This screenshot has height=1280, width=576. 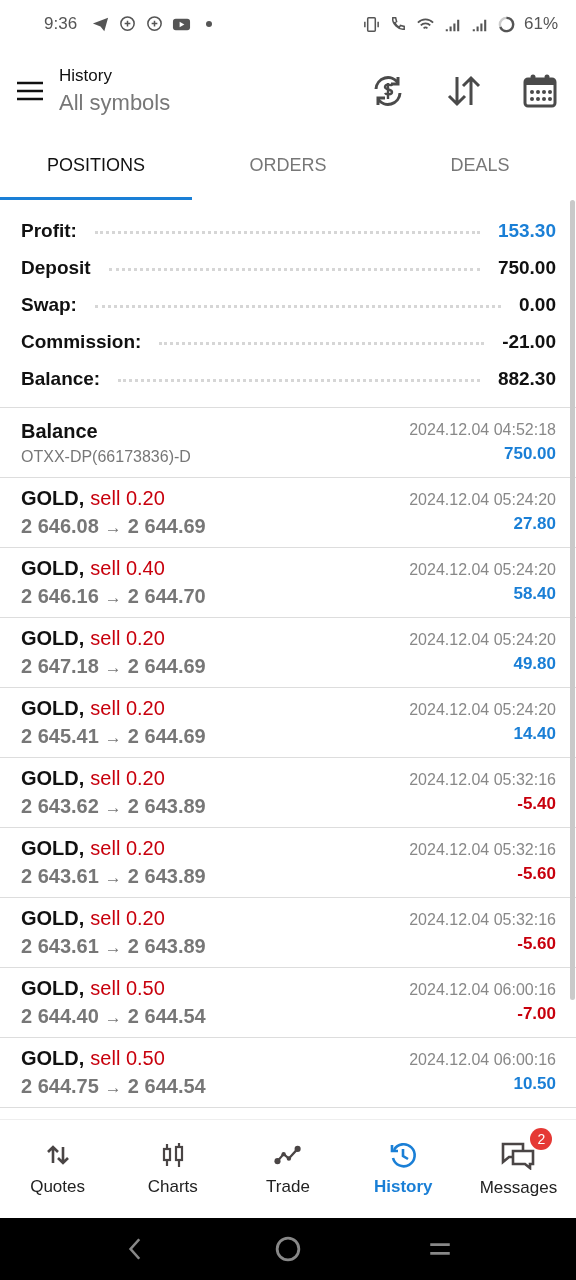 I want to click on symbol-filter: All symbols, so click(x=115, y=103).